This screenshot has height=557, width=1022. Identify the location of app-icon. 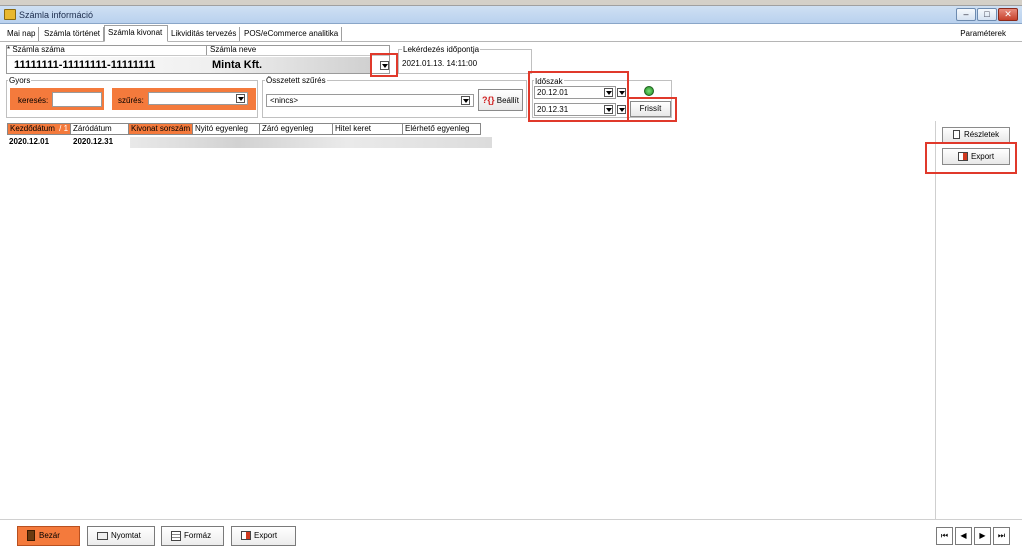
(10, 14).